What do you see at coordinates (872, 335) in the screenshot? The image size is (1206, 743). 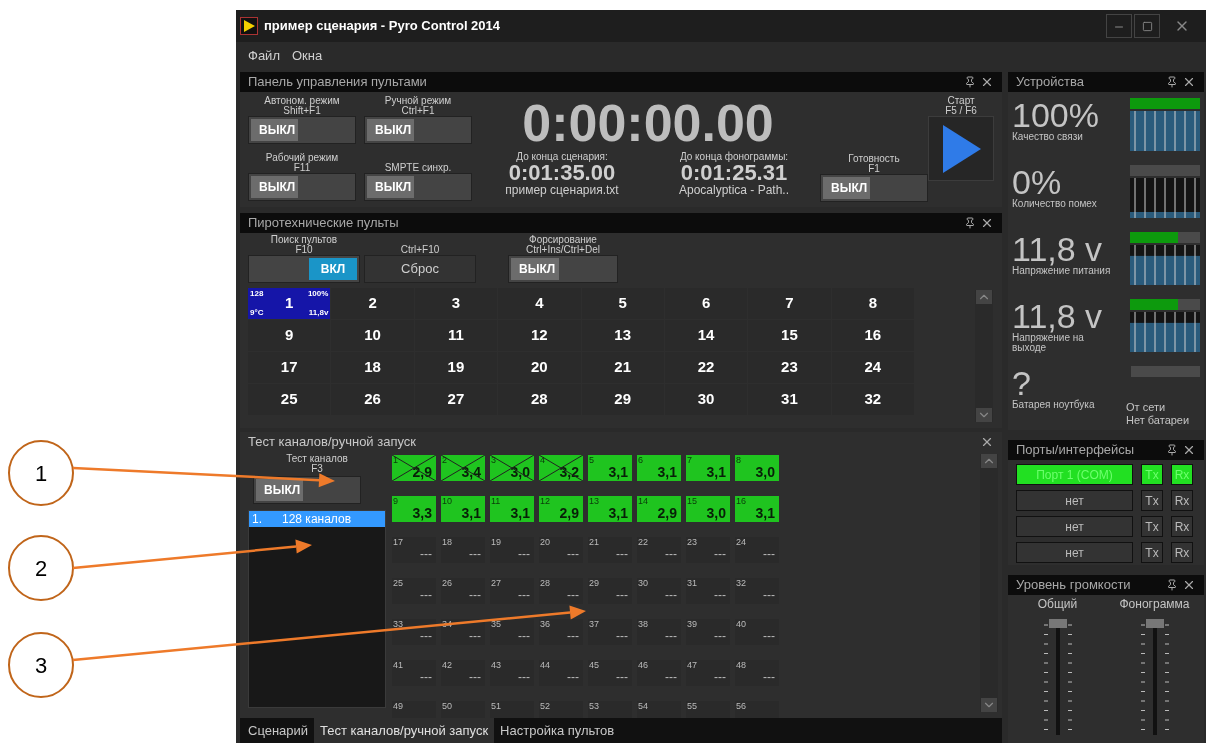 I see `console-cell: 16` at bounding box center [872, 335].